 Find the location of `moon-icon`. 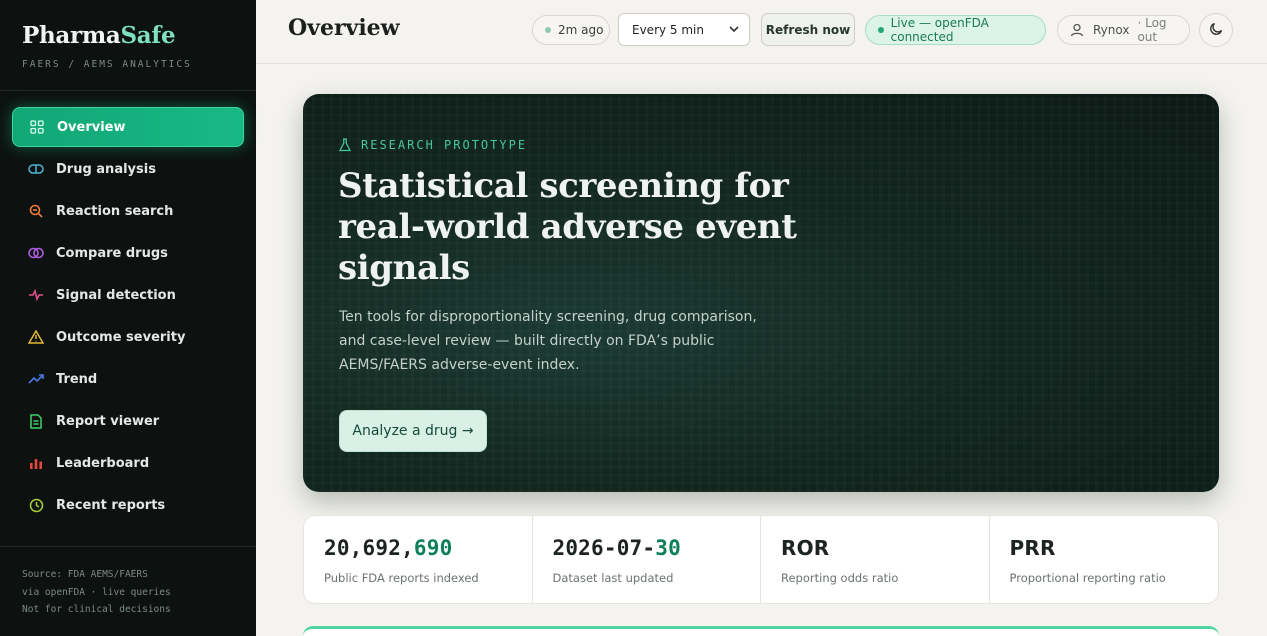

moon-icon is located at coordinates (1216, 30).